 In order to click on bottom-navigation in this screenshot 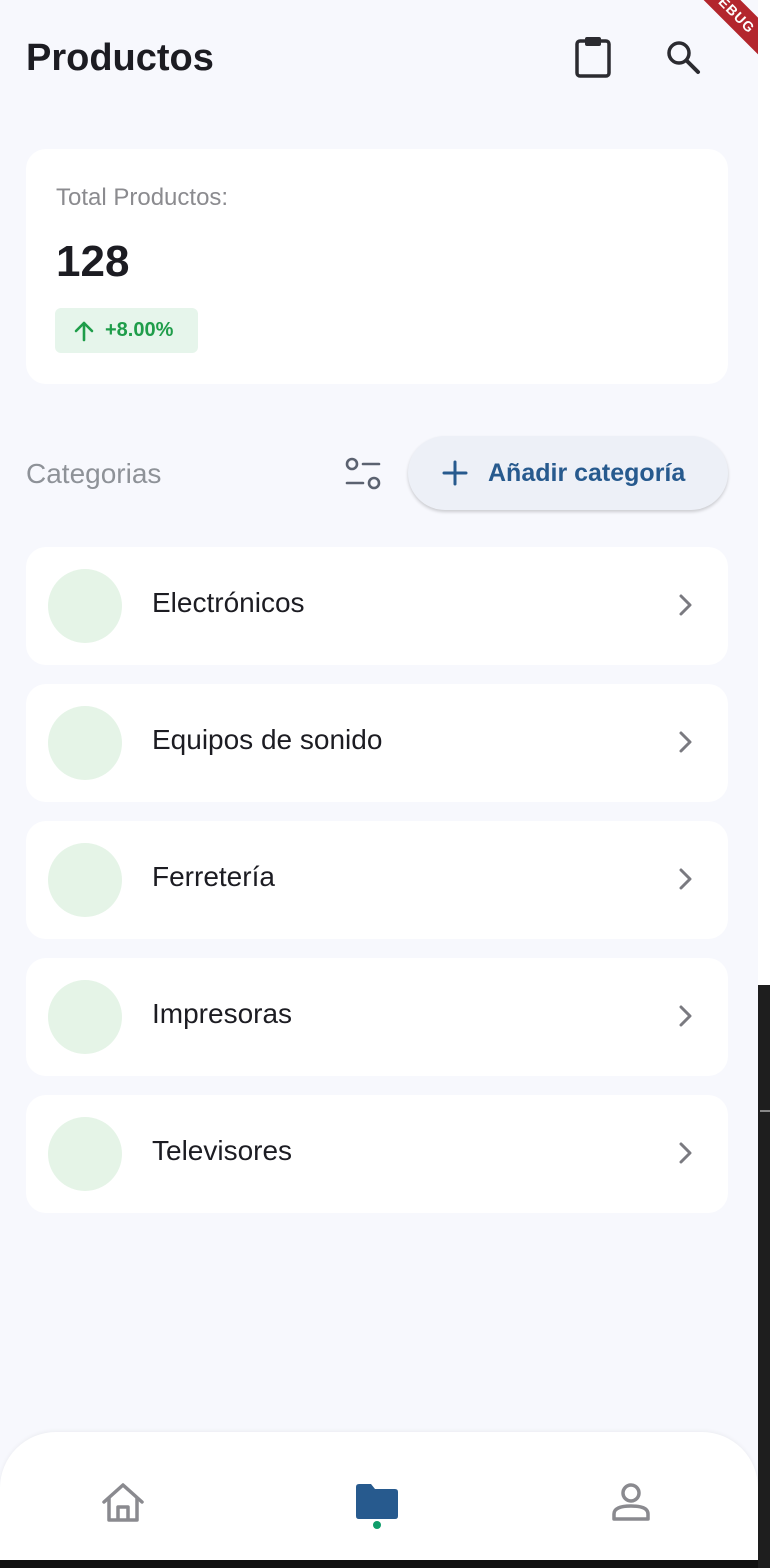, I will do `click(379, 1496)`.